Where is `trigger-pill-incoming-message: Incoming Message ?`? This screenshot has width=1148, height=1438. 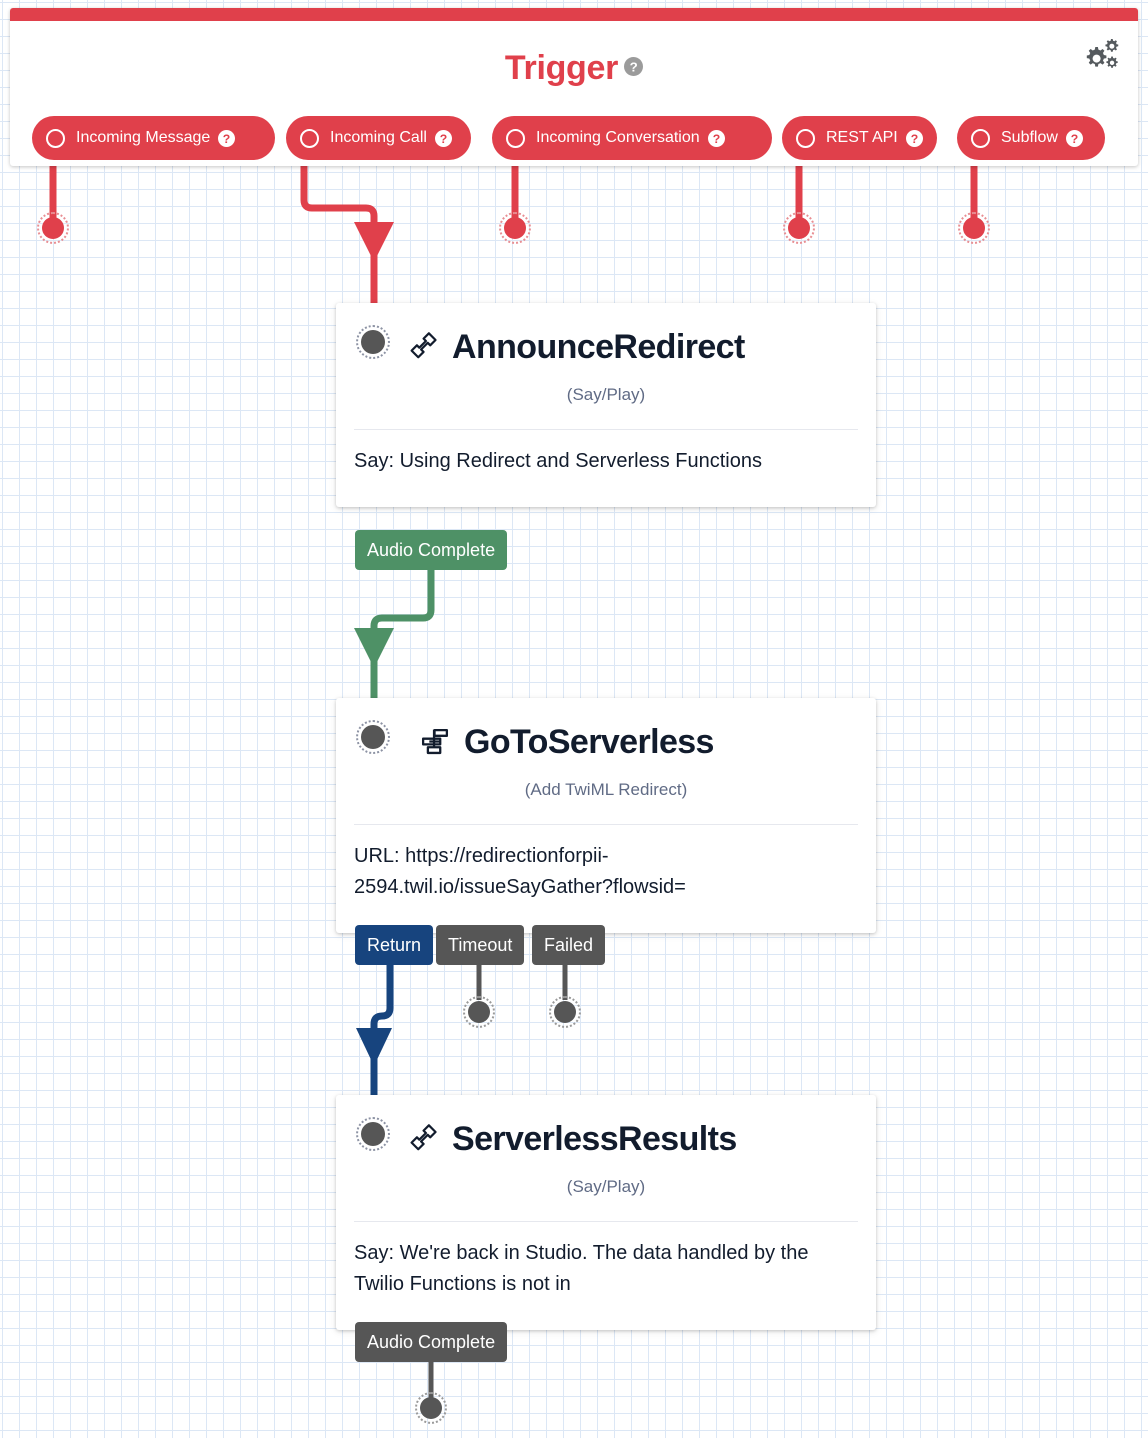
trigger-pill-incoming-message: Incoming Message ? is located at coordinates (153, 138).